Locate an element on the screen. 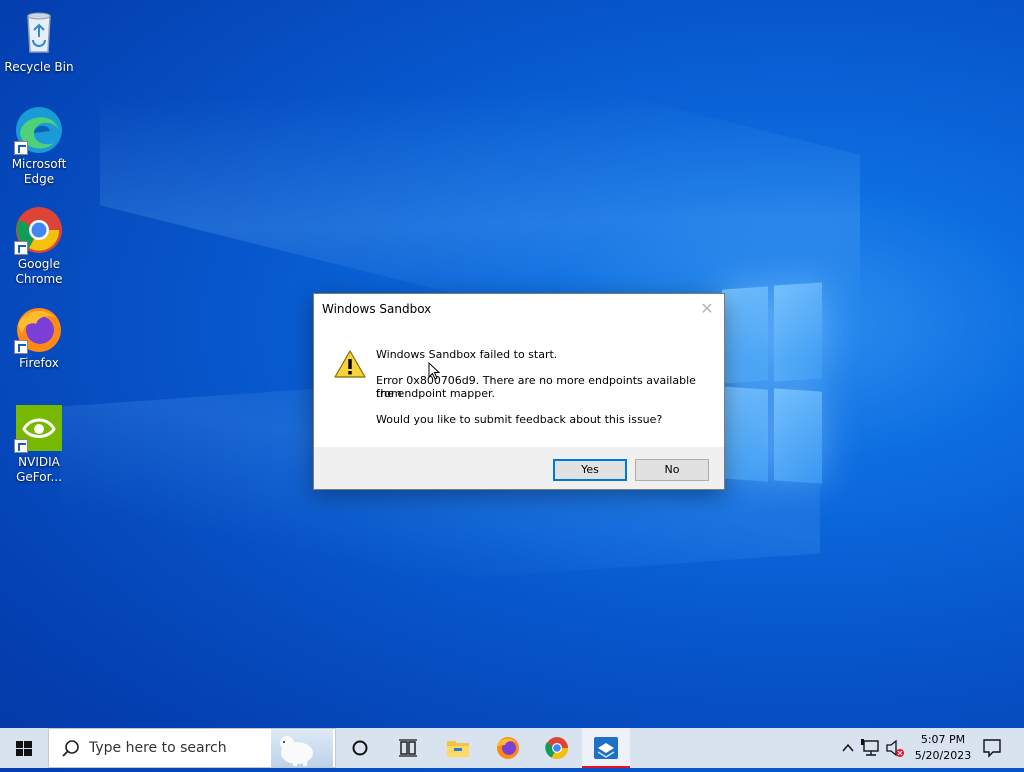 This screenshot has width=1024, height=772. taskbar-search-box: Type here to search is located at coordinates (192, 748).